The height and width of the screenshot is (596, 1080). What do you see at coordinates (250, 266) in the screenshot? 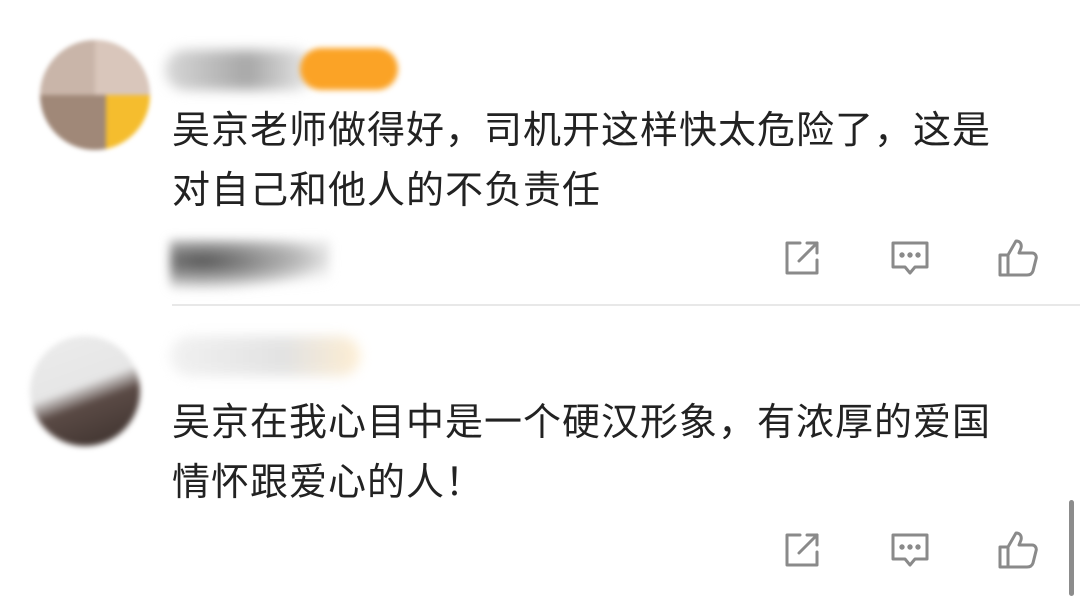
I see `timestamp-blurred` at bounding box center [250, 266].